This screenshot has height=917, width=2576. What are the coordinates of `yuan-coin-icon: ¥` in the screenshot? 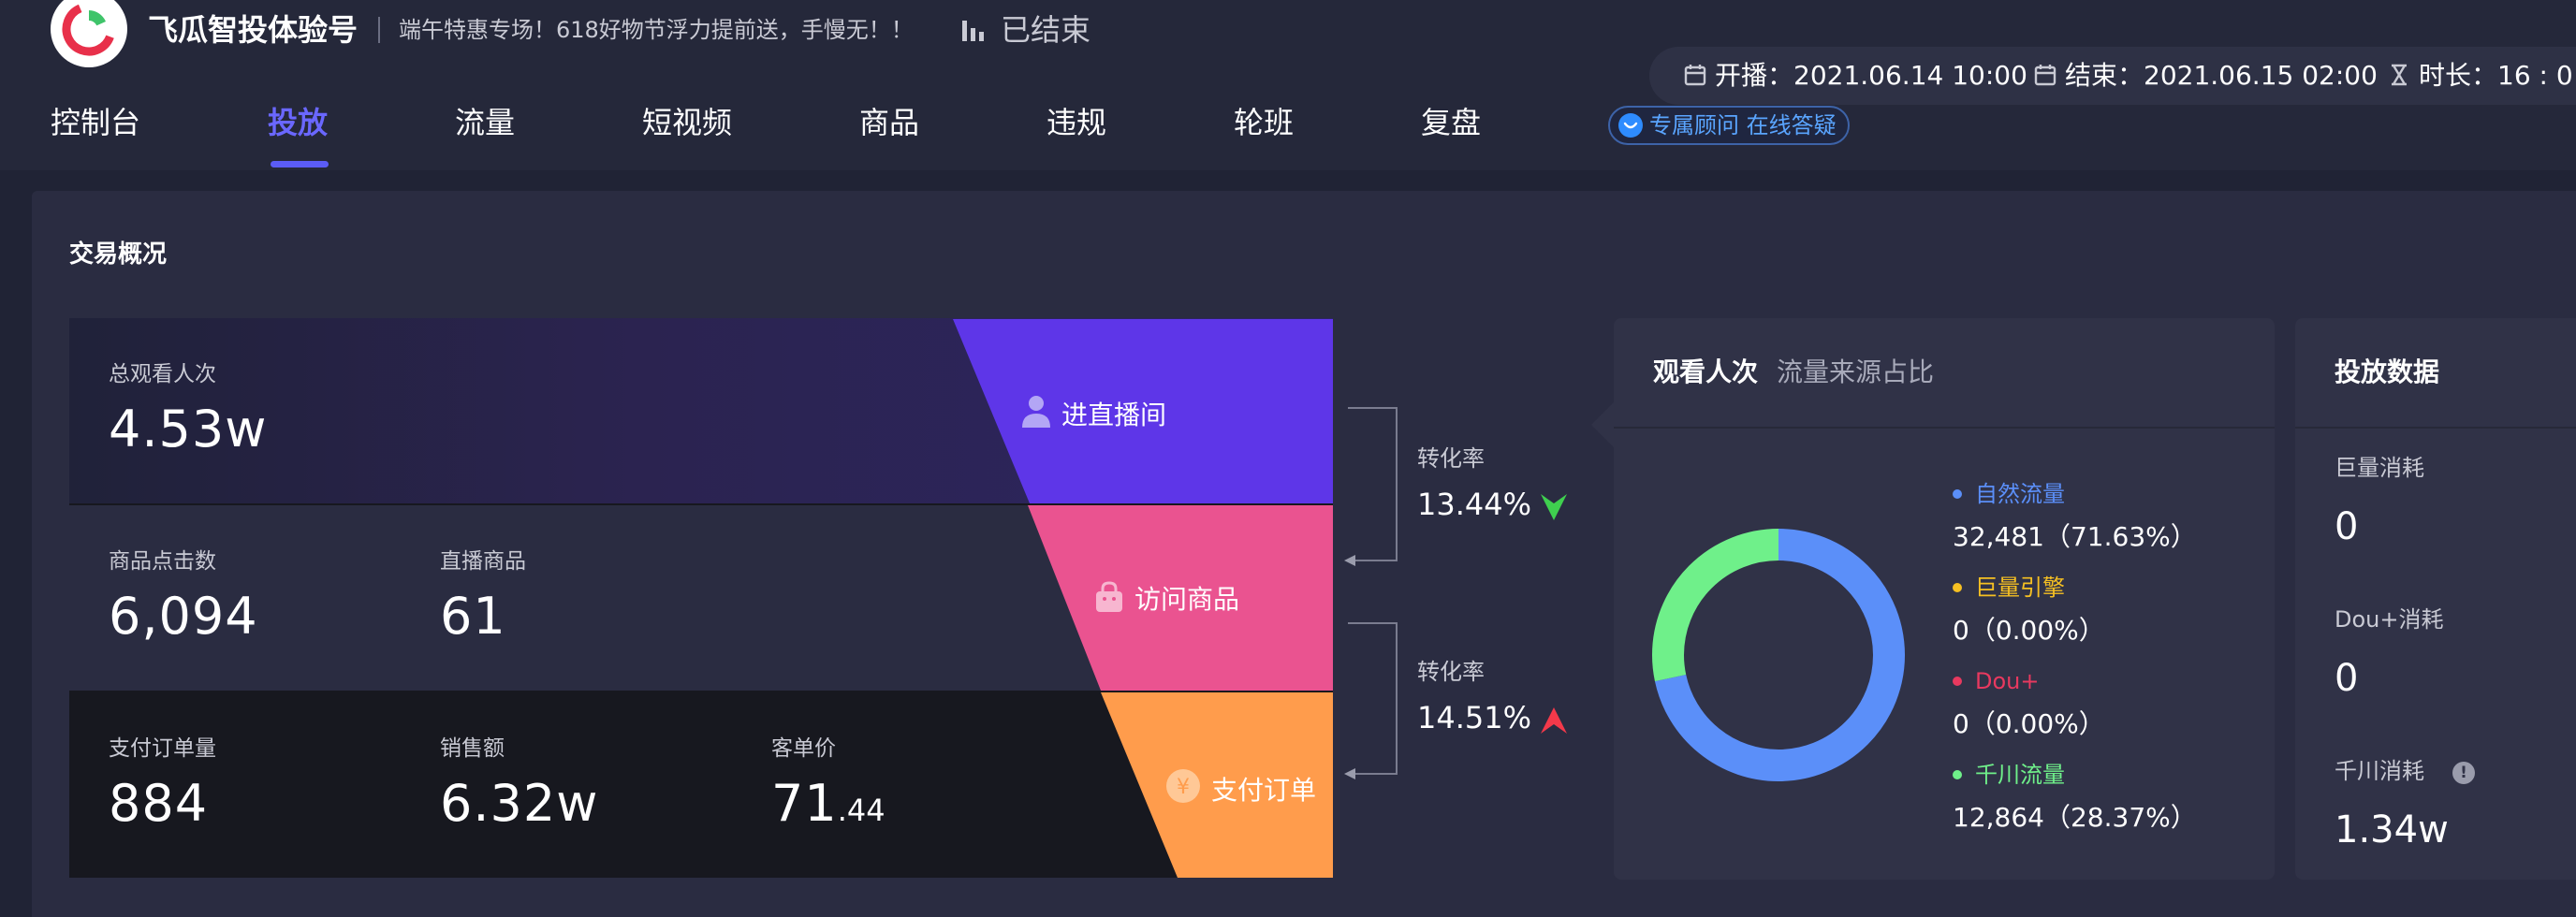 It's located at (1183, 786).